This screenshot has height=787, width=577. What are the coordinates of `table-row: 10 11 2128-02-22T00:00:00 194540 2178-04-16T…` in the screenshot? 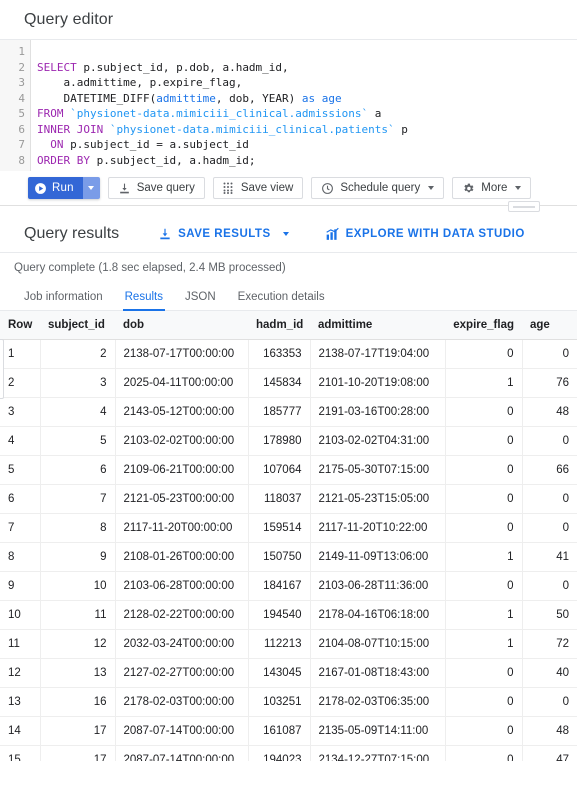 It's located at (288, 615).